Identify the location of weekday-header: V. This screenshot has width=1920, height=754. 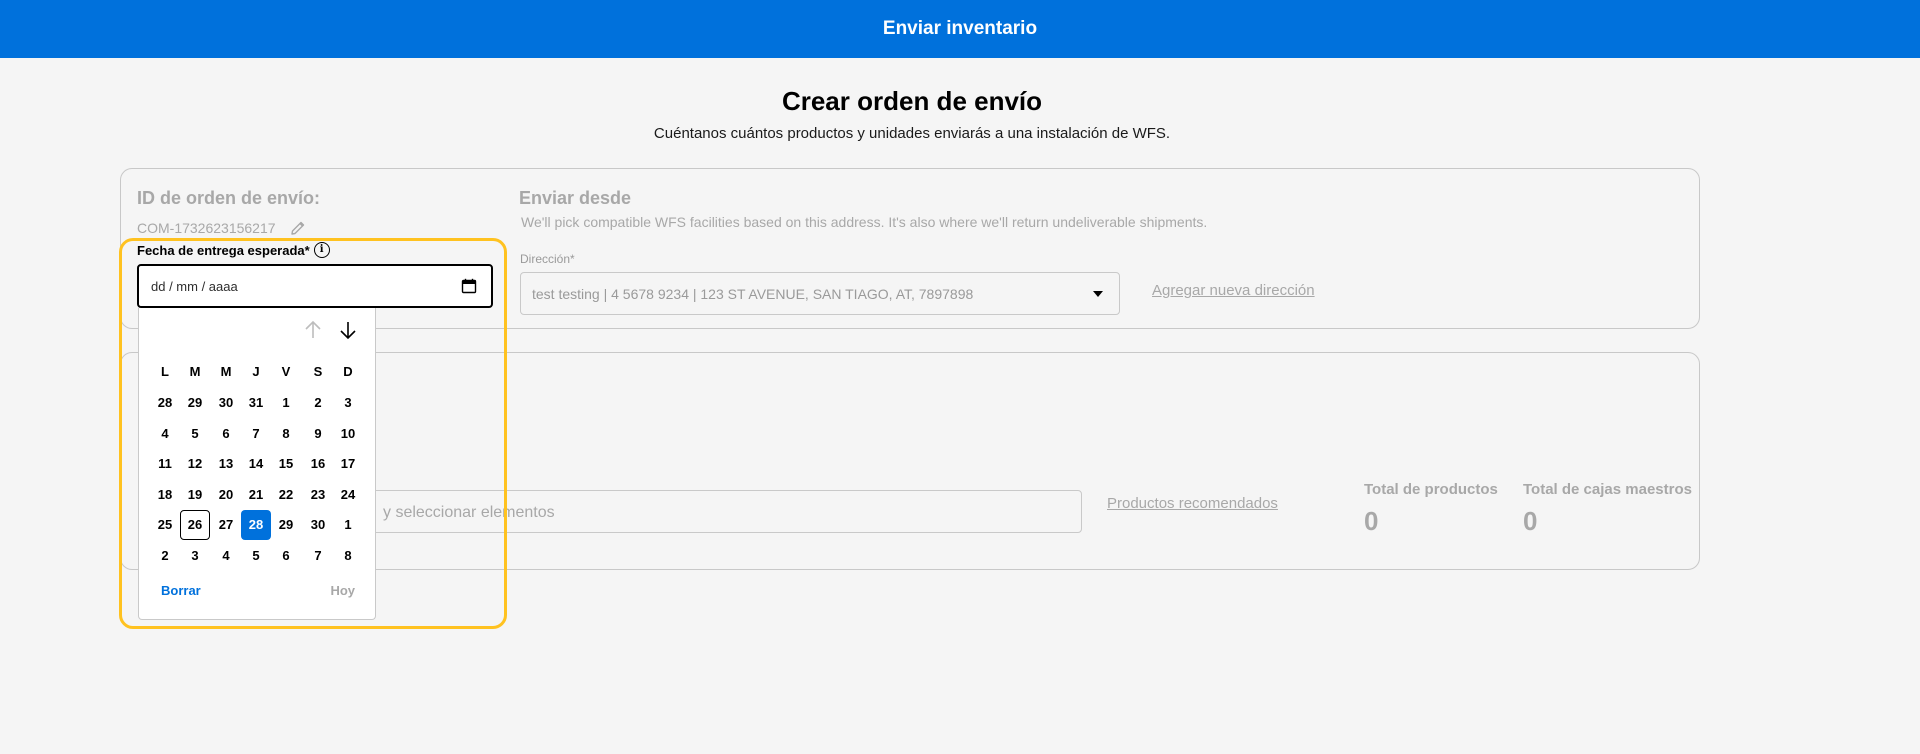
(286, 371).